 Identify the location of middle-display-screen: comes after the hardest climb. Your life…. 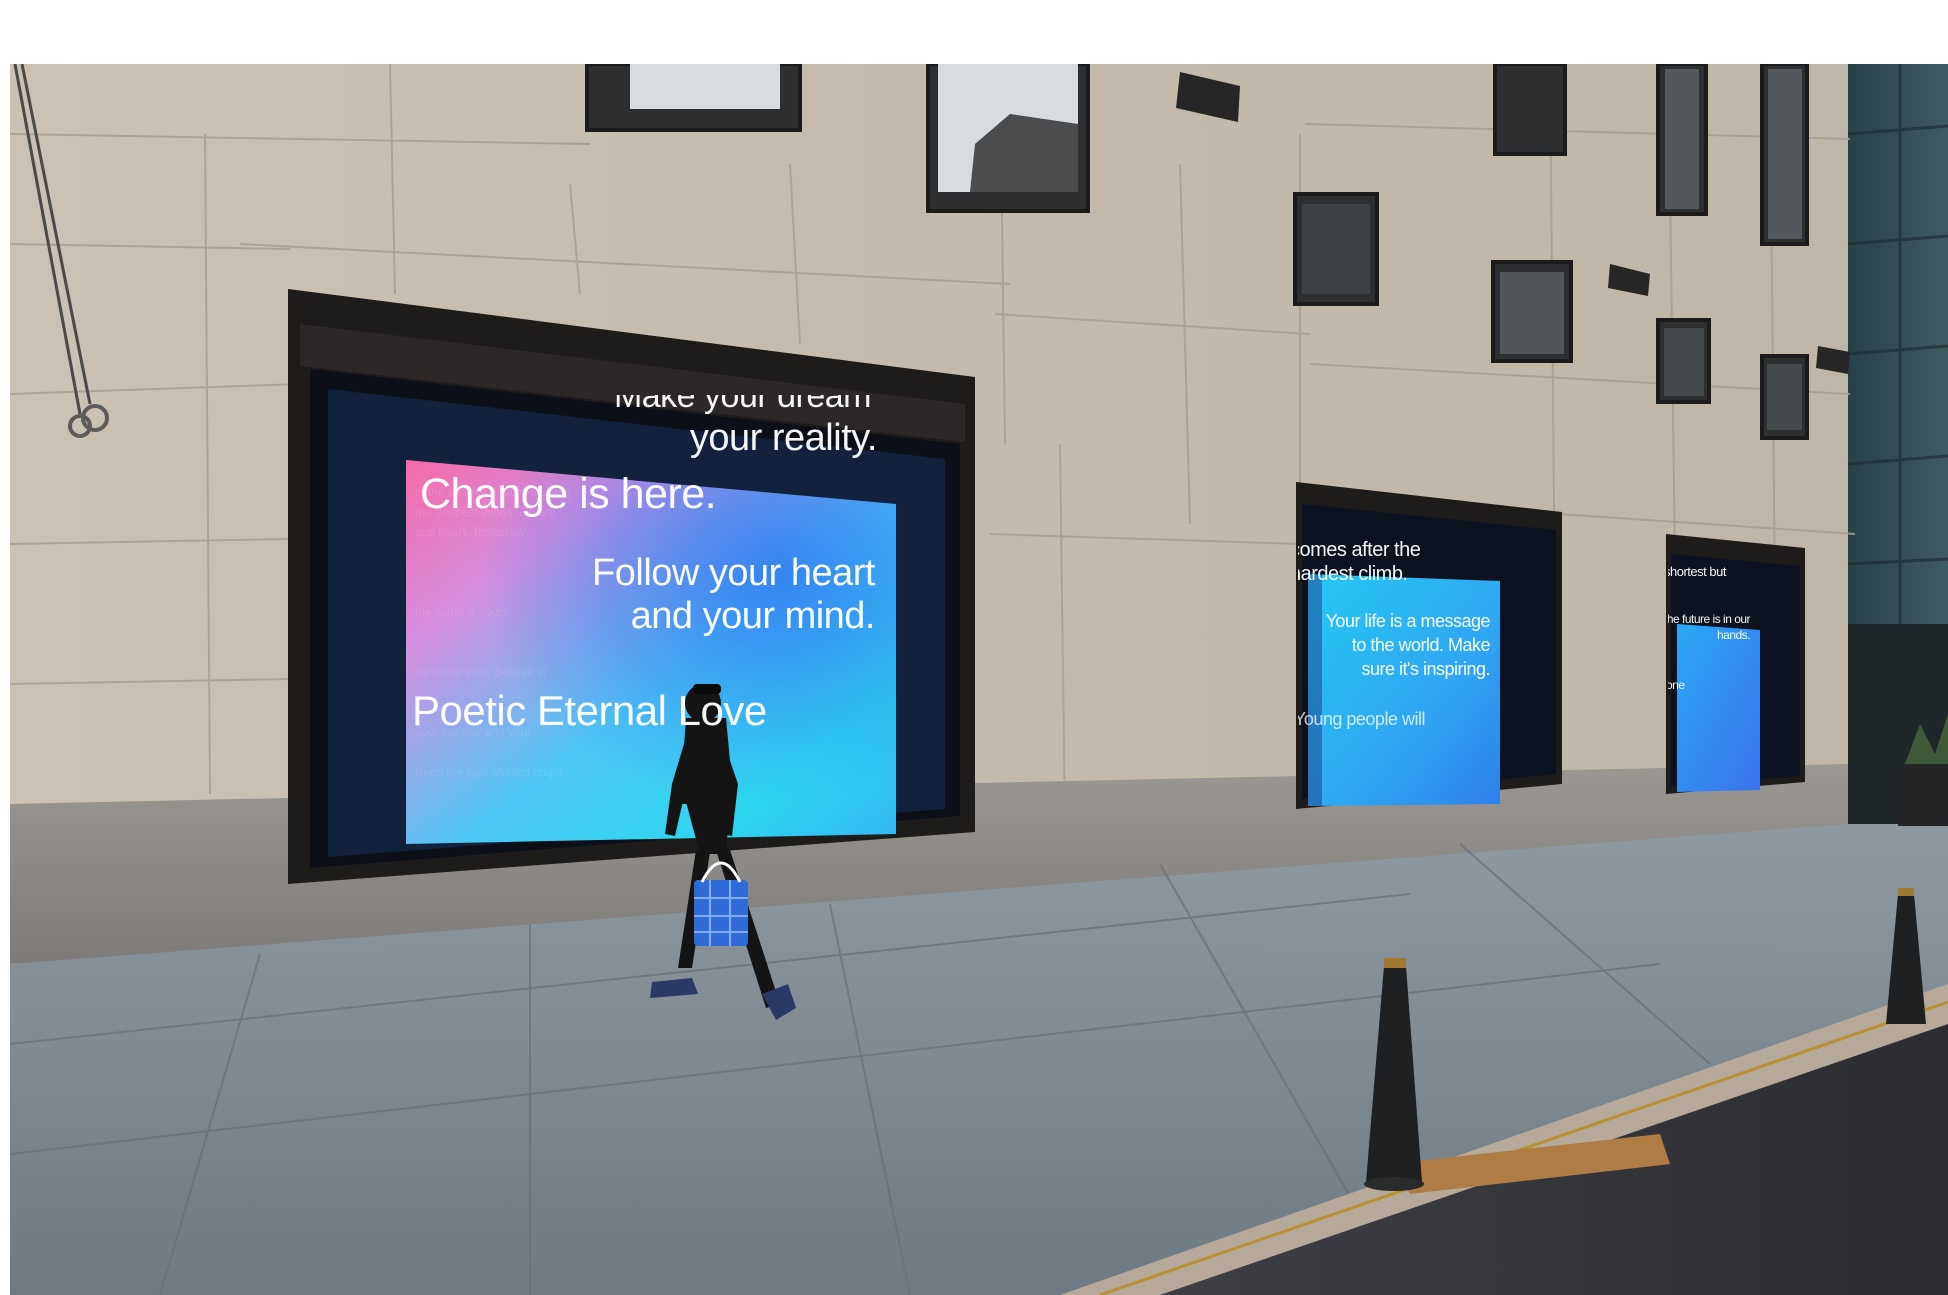
(1396, 623).